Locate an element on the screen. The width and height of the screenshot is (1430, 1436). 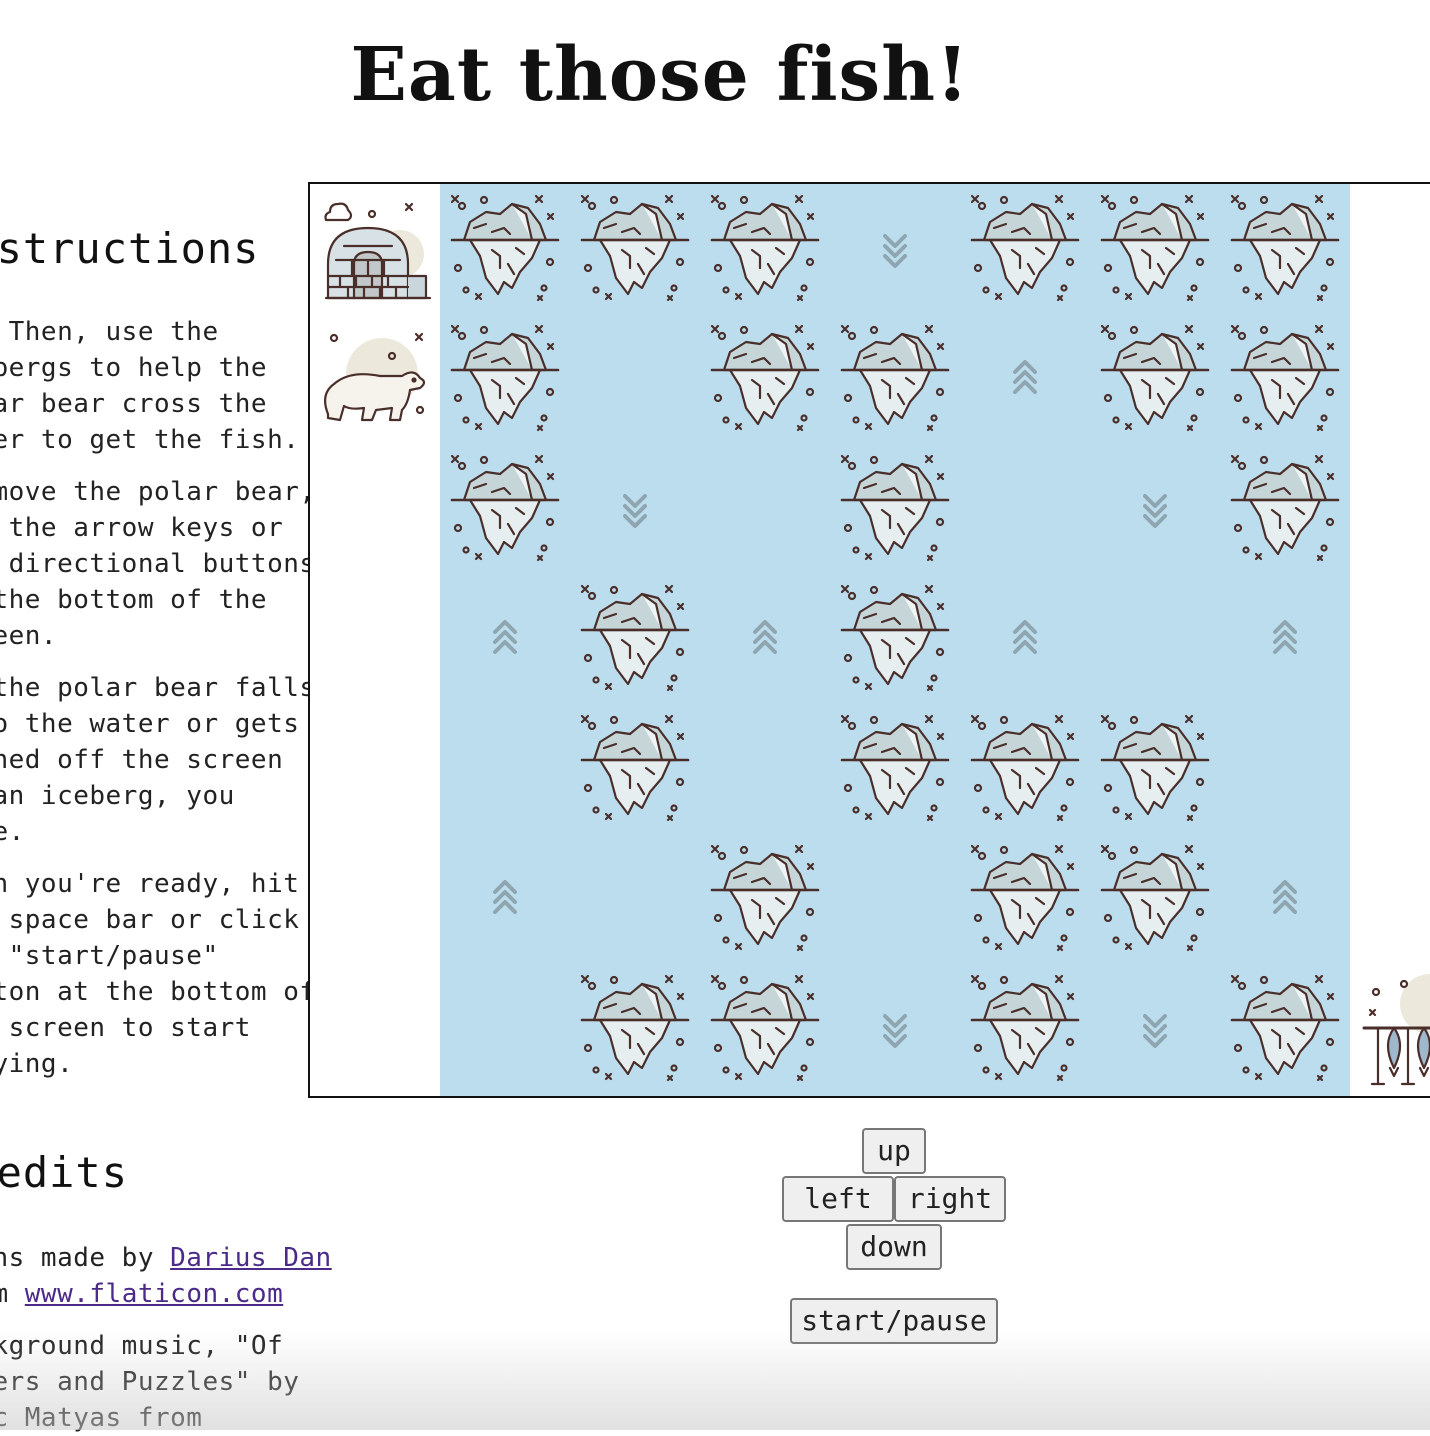
instruction-line: lose. is located at coordinates (12, 832).